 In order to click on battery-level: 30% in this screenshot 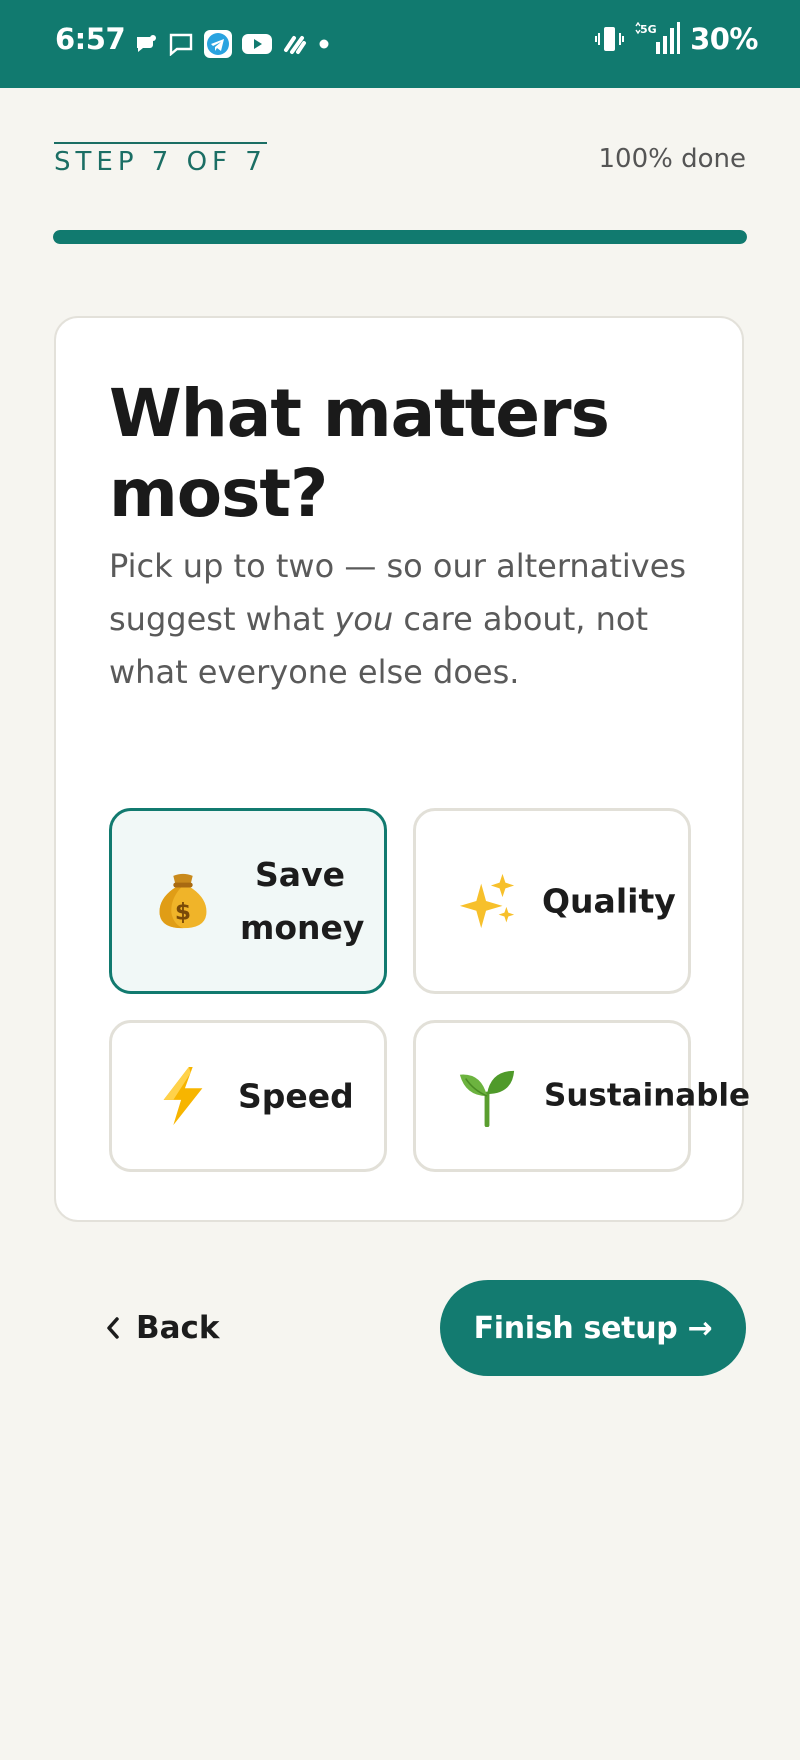, I will do `click(724, 39)`.